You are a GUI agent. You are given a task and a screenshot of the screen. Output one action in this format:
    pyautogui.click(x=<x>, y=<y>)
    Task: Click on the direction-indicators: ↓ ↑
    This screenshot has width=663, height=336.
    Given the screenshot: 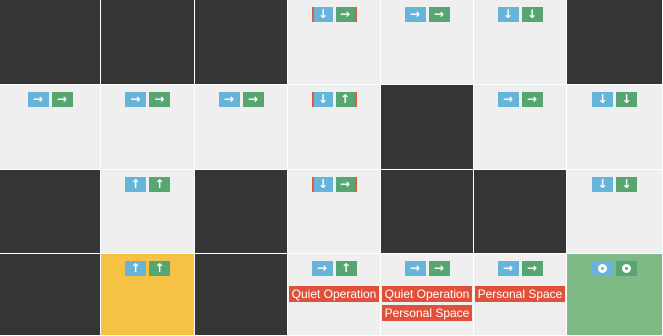 What is the action you would take?
    pyautogui.click(x=334, y=99)
    